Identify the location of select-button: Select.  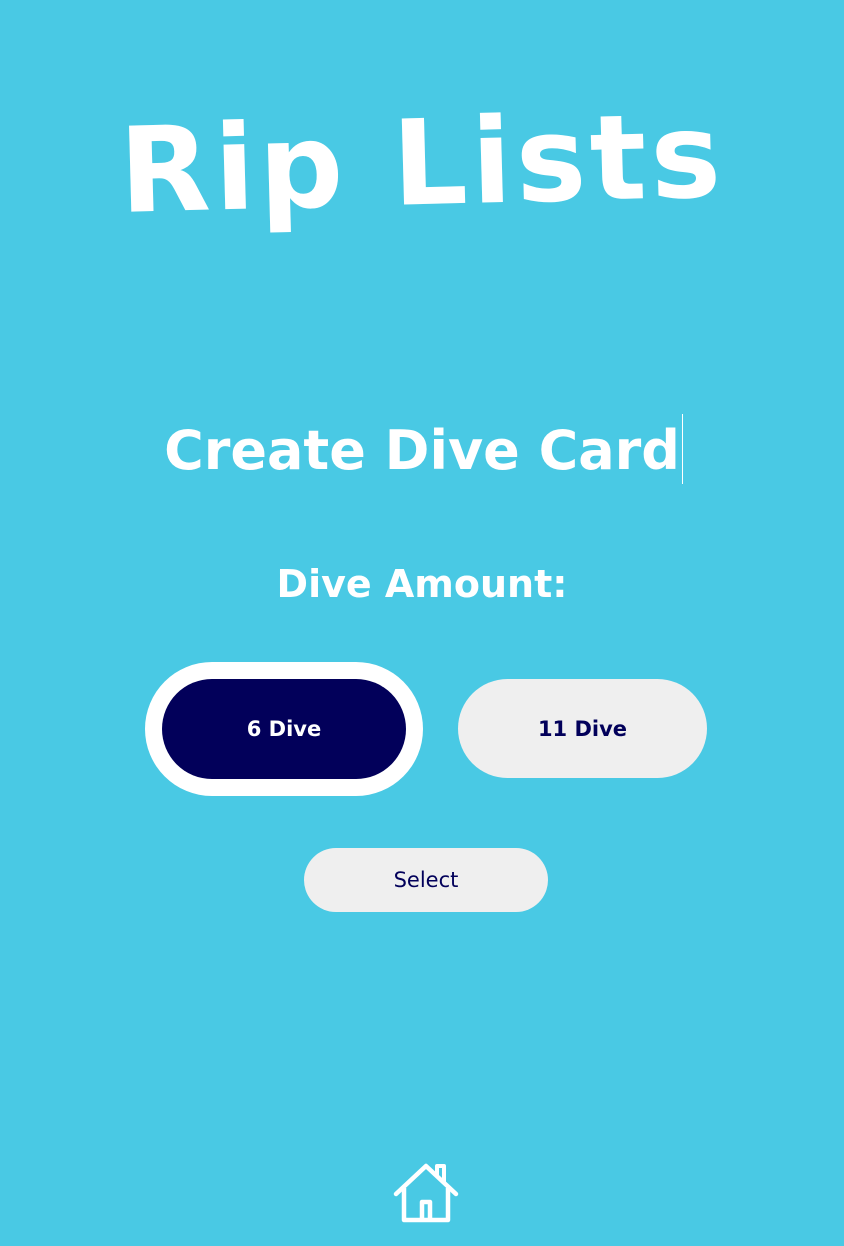
(426, 880).